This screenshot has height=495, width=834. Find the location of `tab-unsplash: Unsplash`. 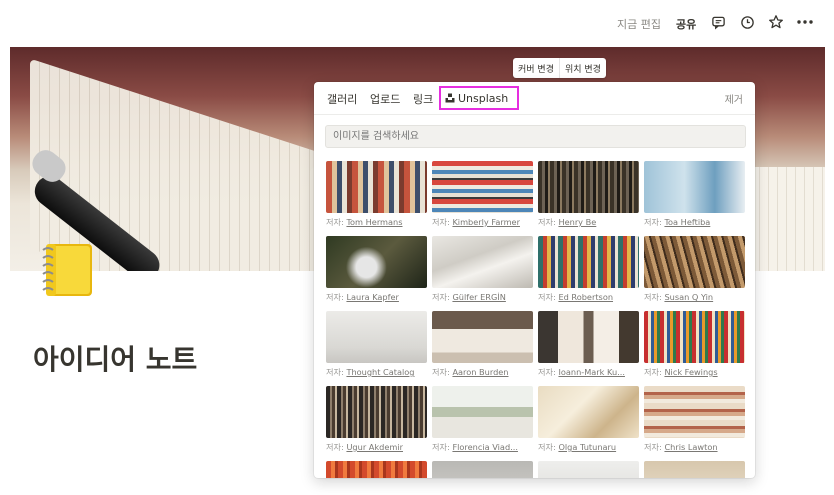

tab-unsplash: Unsplash is located at coordinates (479, 98).